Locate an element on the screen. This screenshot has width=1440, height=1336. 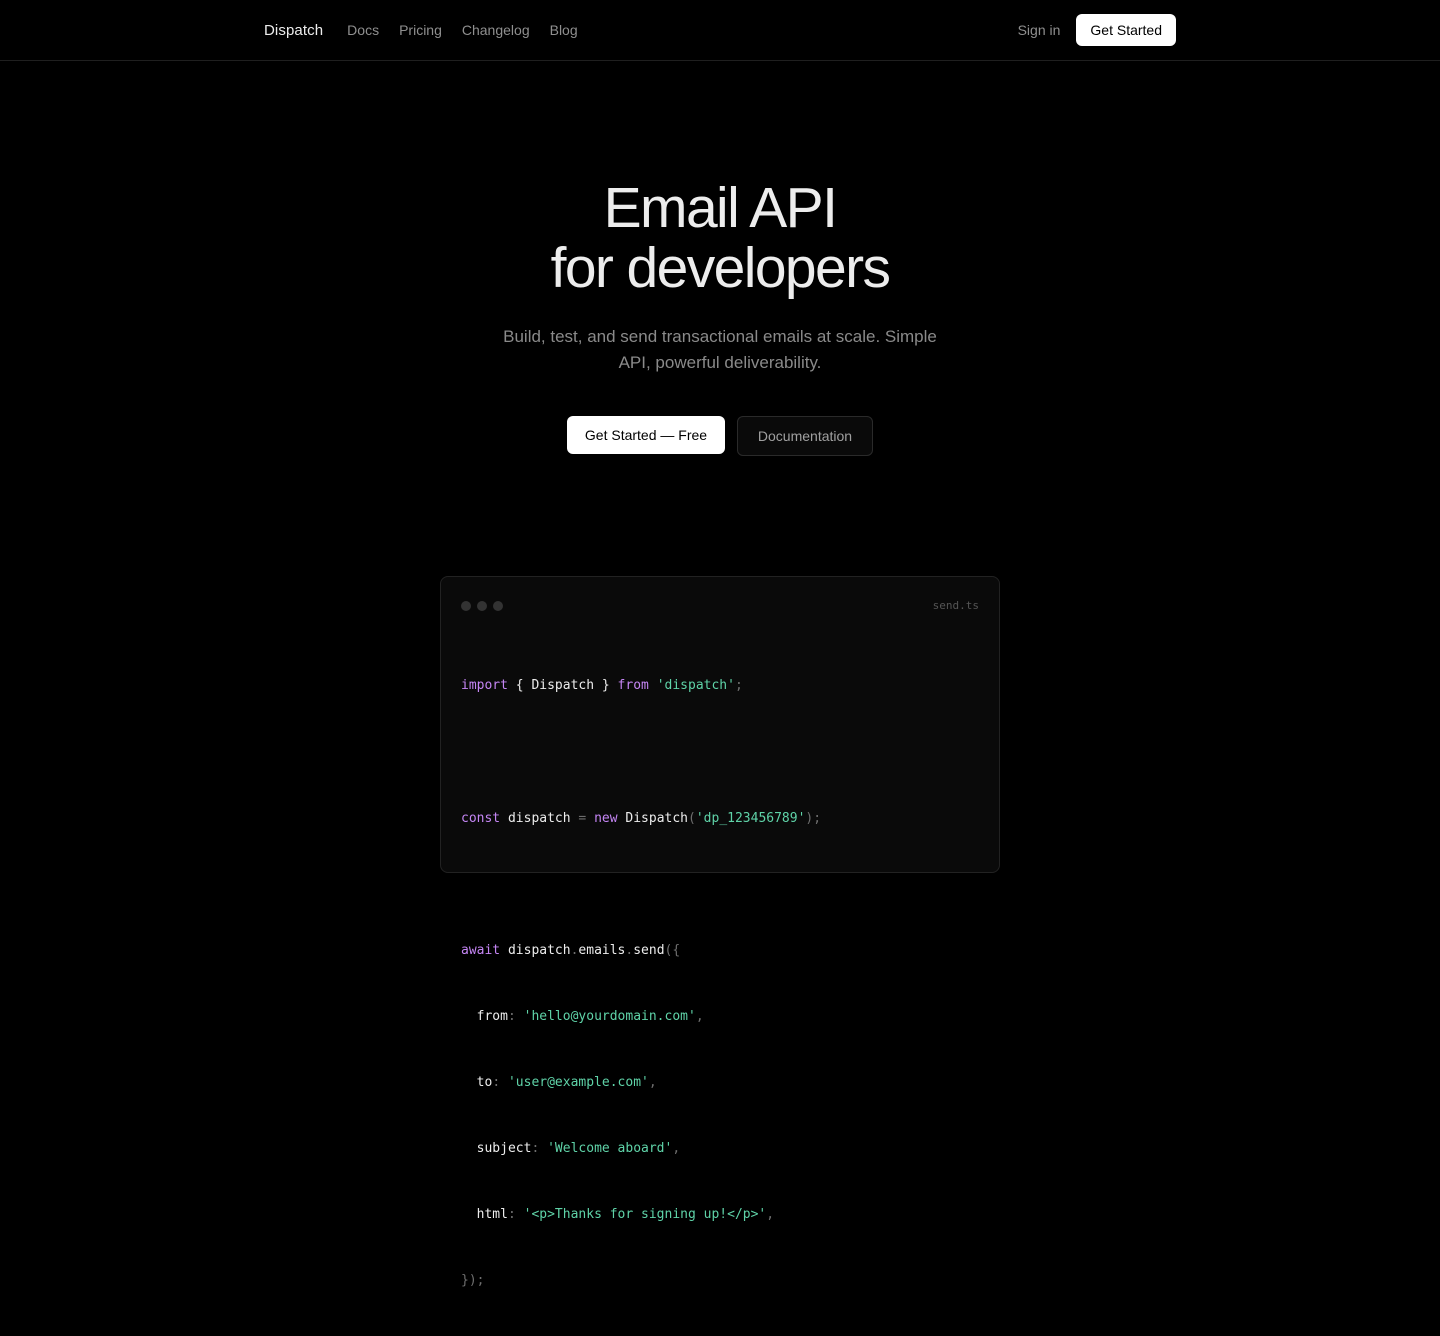
hero-title-line2: for developers is located at coordinates (720, 268).